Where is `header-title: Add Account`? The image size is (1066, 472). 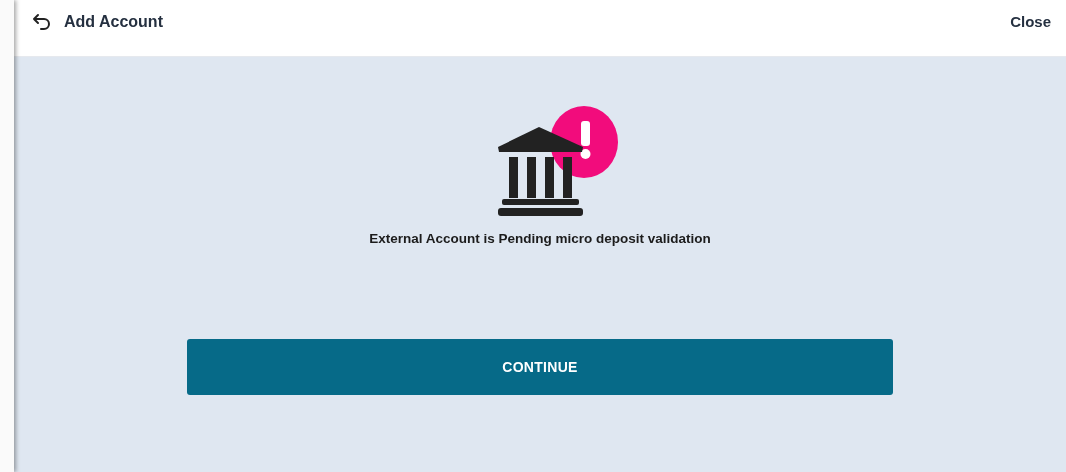
header-title: Add Account is located at coordinates (113, 22).